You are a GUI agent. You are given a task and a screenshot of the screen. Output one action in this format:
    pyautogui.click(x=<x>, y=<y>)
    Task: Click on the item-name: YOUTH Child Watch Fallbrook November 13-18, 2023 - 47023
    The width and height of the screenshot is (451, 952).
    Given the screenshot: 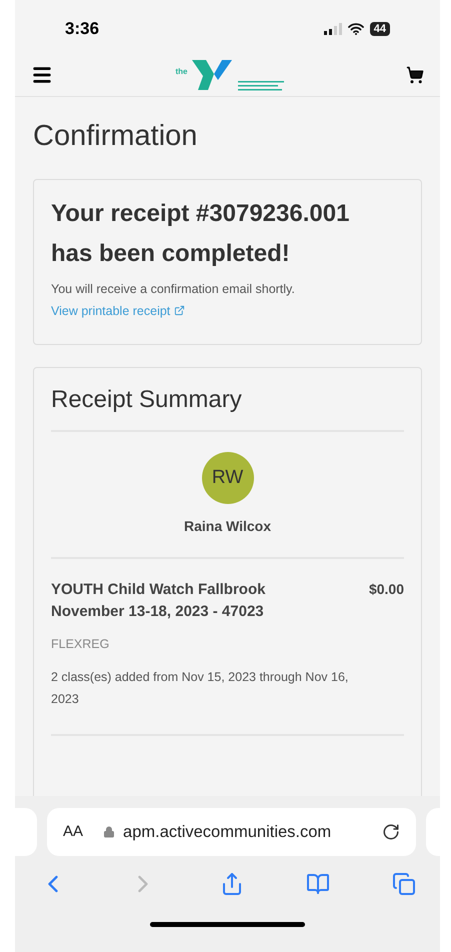 What is the action you would take?
    pyautogui.click(x=158, y=601)
    